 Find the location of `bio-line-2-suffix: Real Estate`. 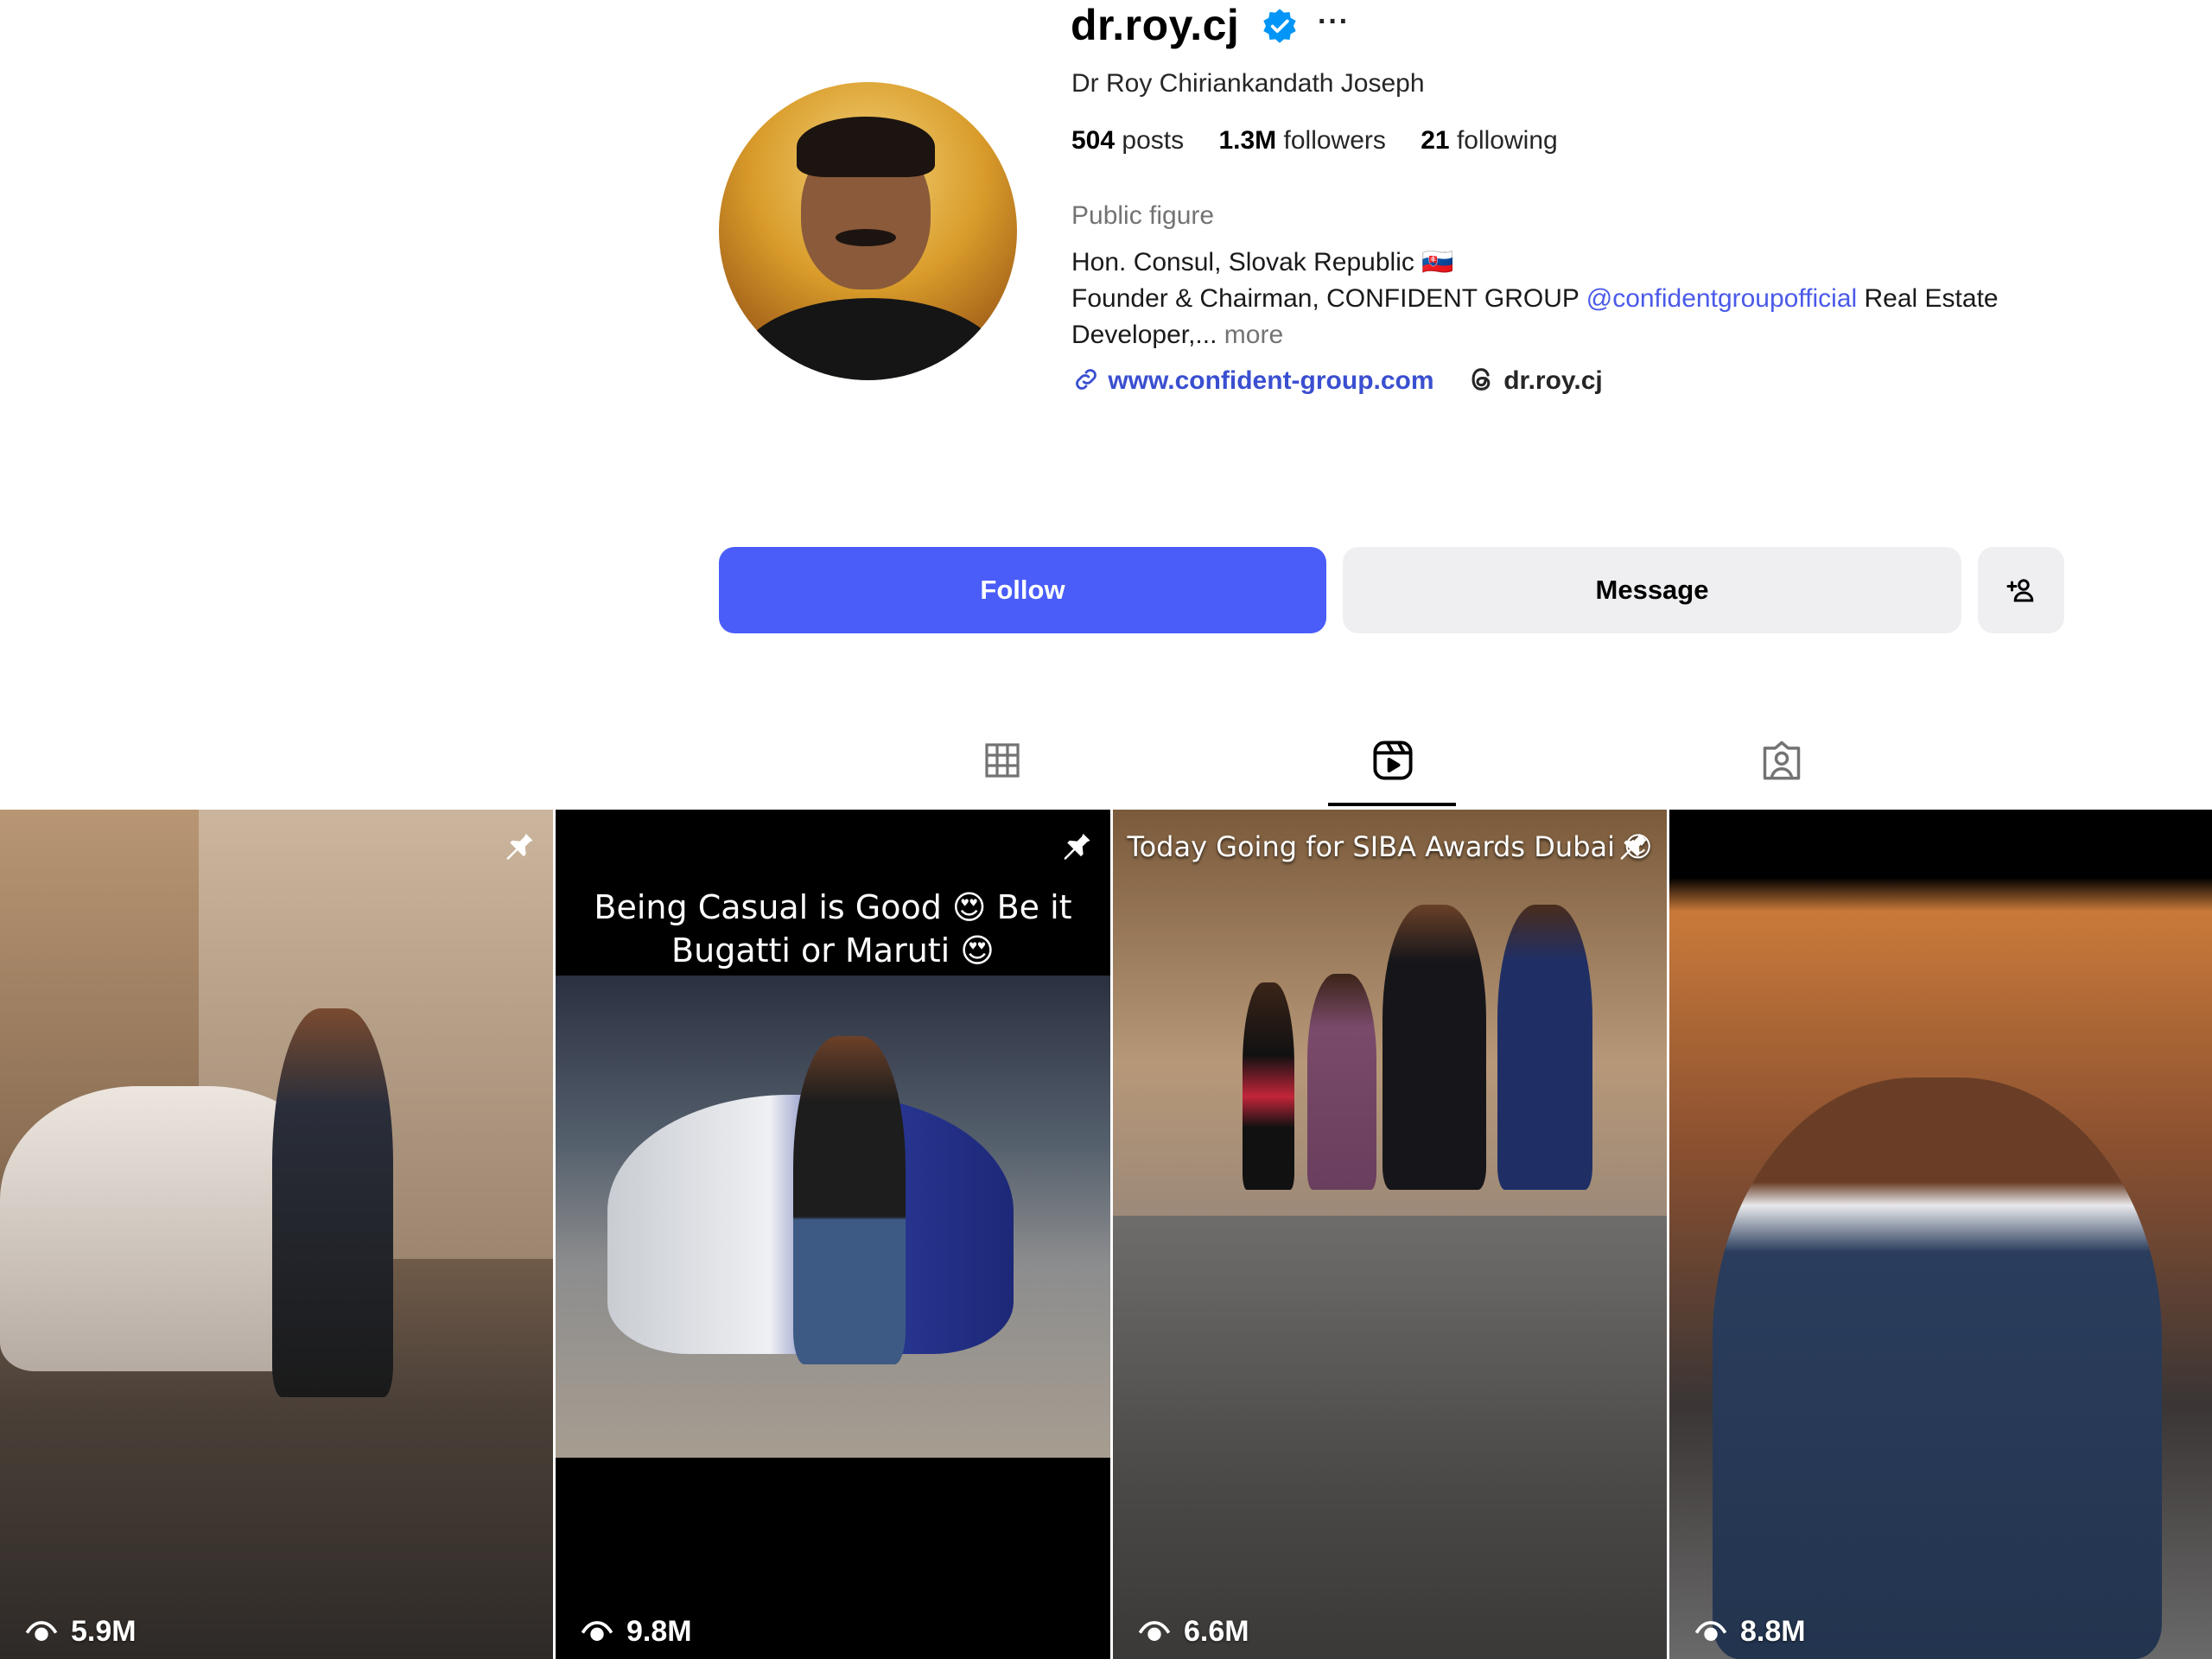

bio-line-2-suffix: Real Estate is located at coordinates (1928, 298).